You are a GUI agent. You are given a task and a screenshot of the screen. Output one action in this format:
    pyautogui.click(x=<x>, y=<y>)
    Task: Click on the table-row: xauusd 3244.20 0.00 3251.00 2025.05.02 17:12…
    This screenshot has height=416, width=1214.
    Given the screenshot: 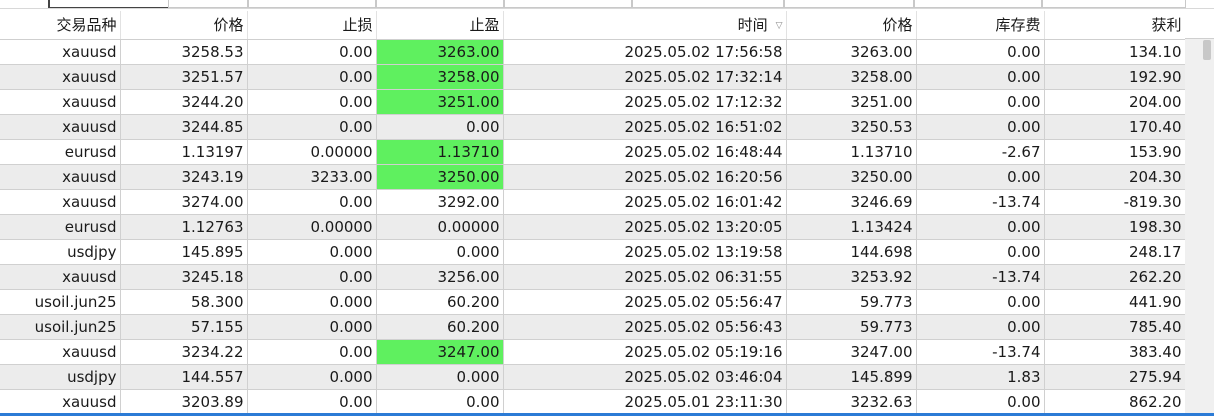 What is the action you would take?
    pyautogui.click(x=593, y=102)
    